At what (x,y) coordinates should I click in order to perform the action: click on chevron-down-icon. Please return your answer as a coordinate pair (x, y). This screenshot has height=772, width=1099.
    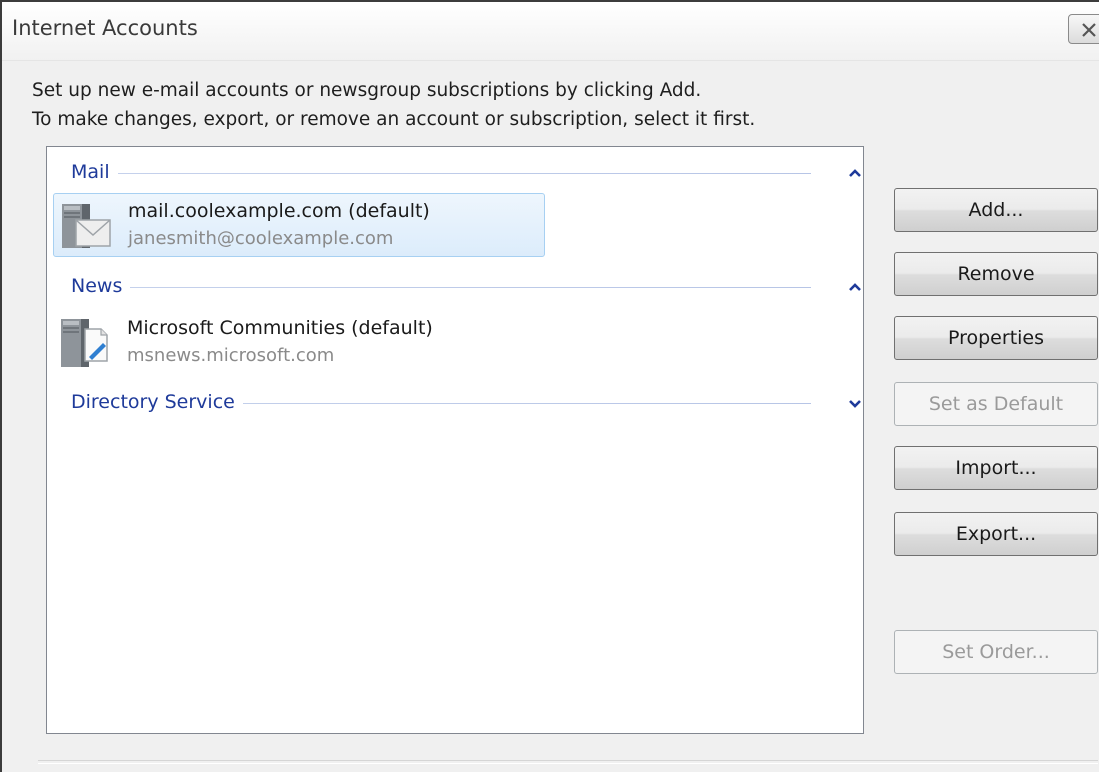
    Looking at the image, I should click on (855, 403).